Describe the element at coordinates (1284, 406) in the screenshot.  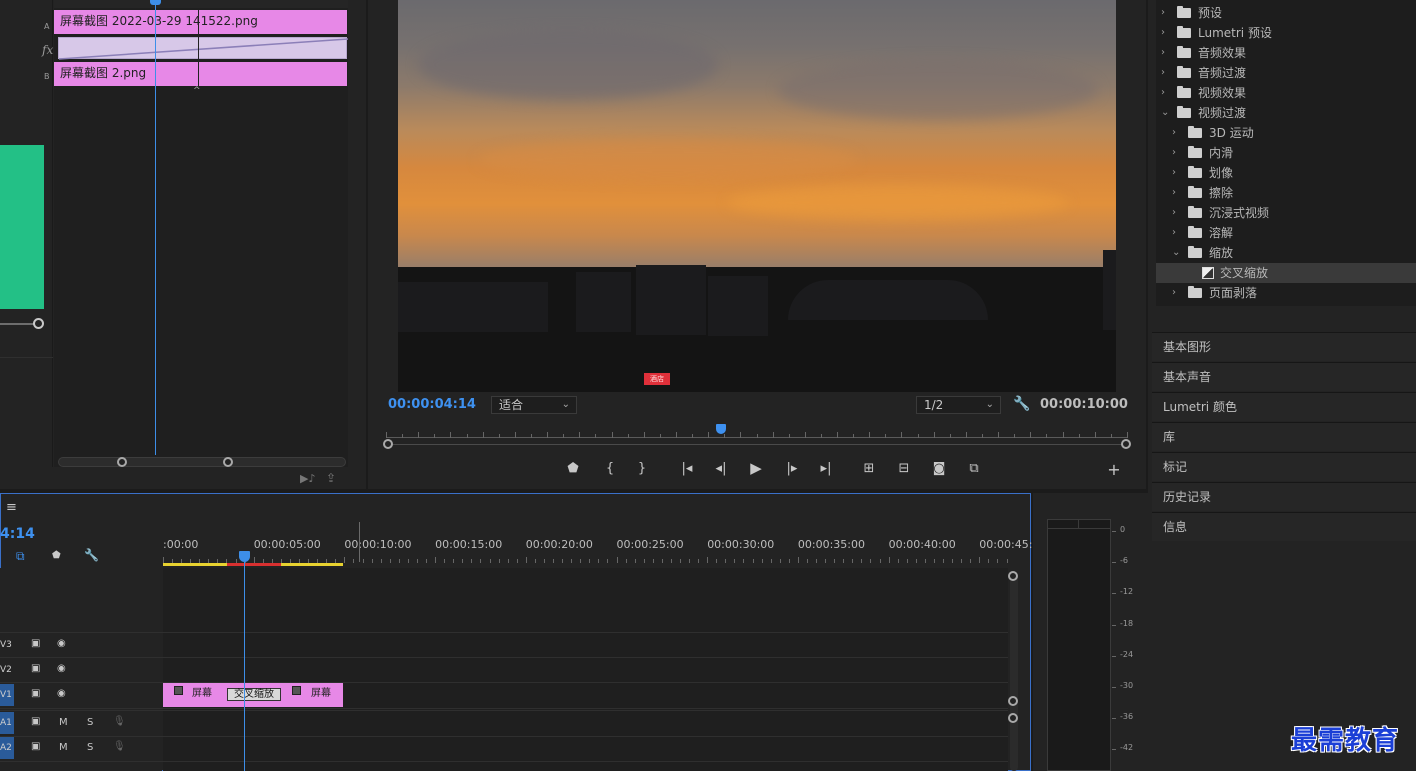
I see `panel-section-header: Lumetri 颜色` at that location.